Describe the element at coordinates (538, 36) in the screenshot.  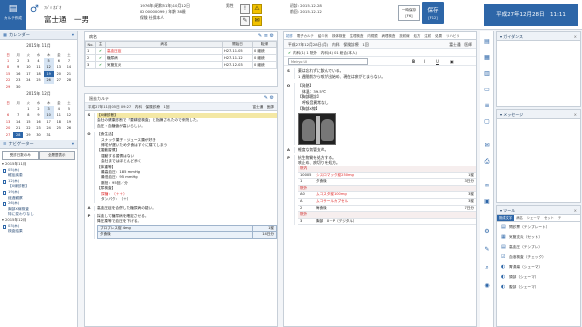
I see `guidance-header: ▾ ガイダンス ×` at that location.